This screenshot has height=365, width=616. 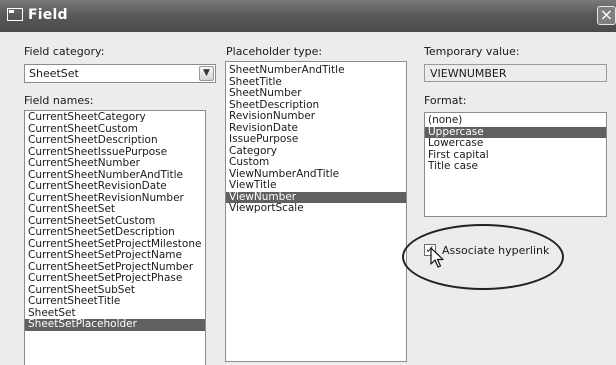 What do you see at coordinates (59, 100) in the screenshot?
I see `field-names-label: Field names:` at bounding box center [59, 100].